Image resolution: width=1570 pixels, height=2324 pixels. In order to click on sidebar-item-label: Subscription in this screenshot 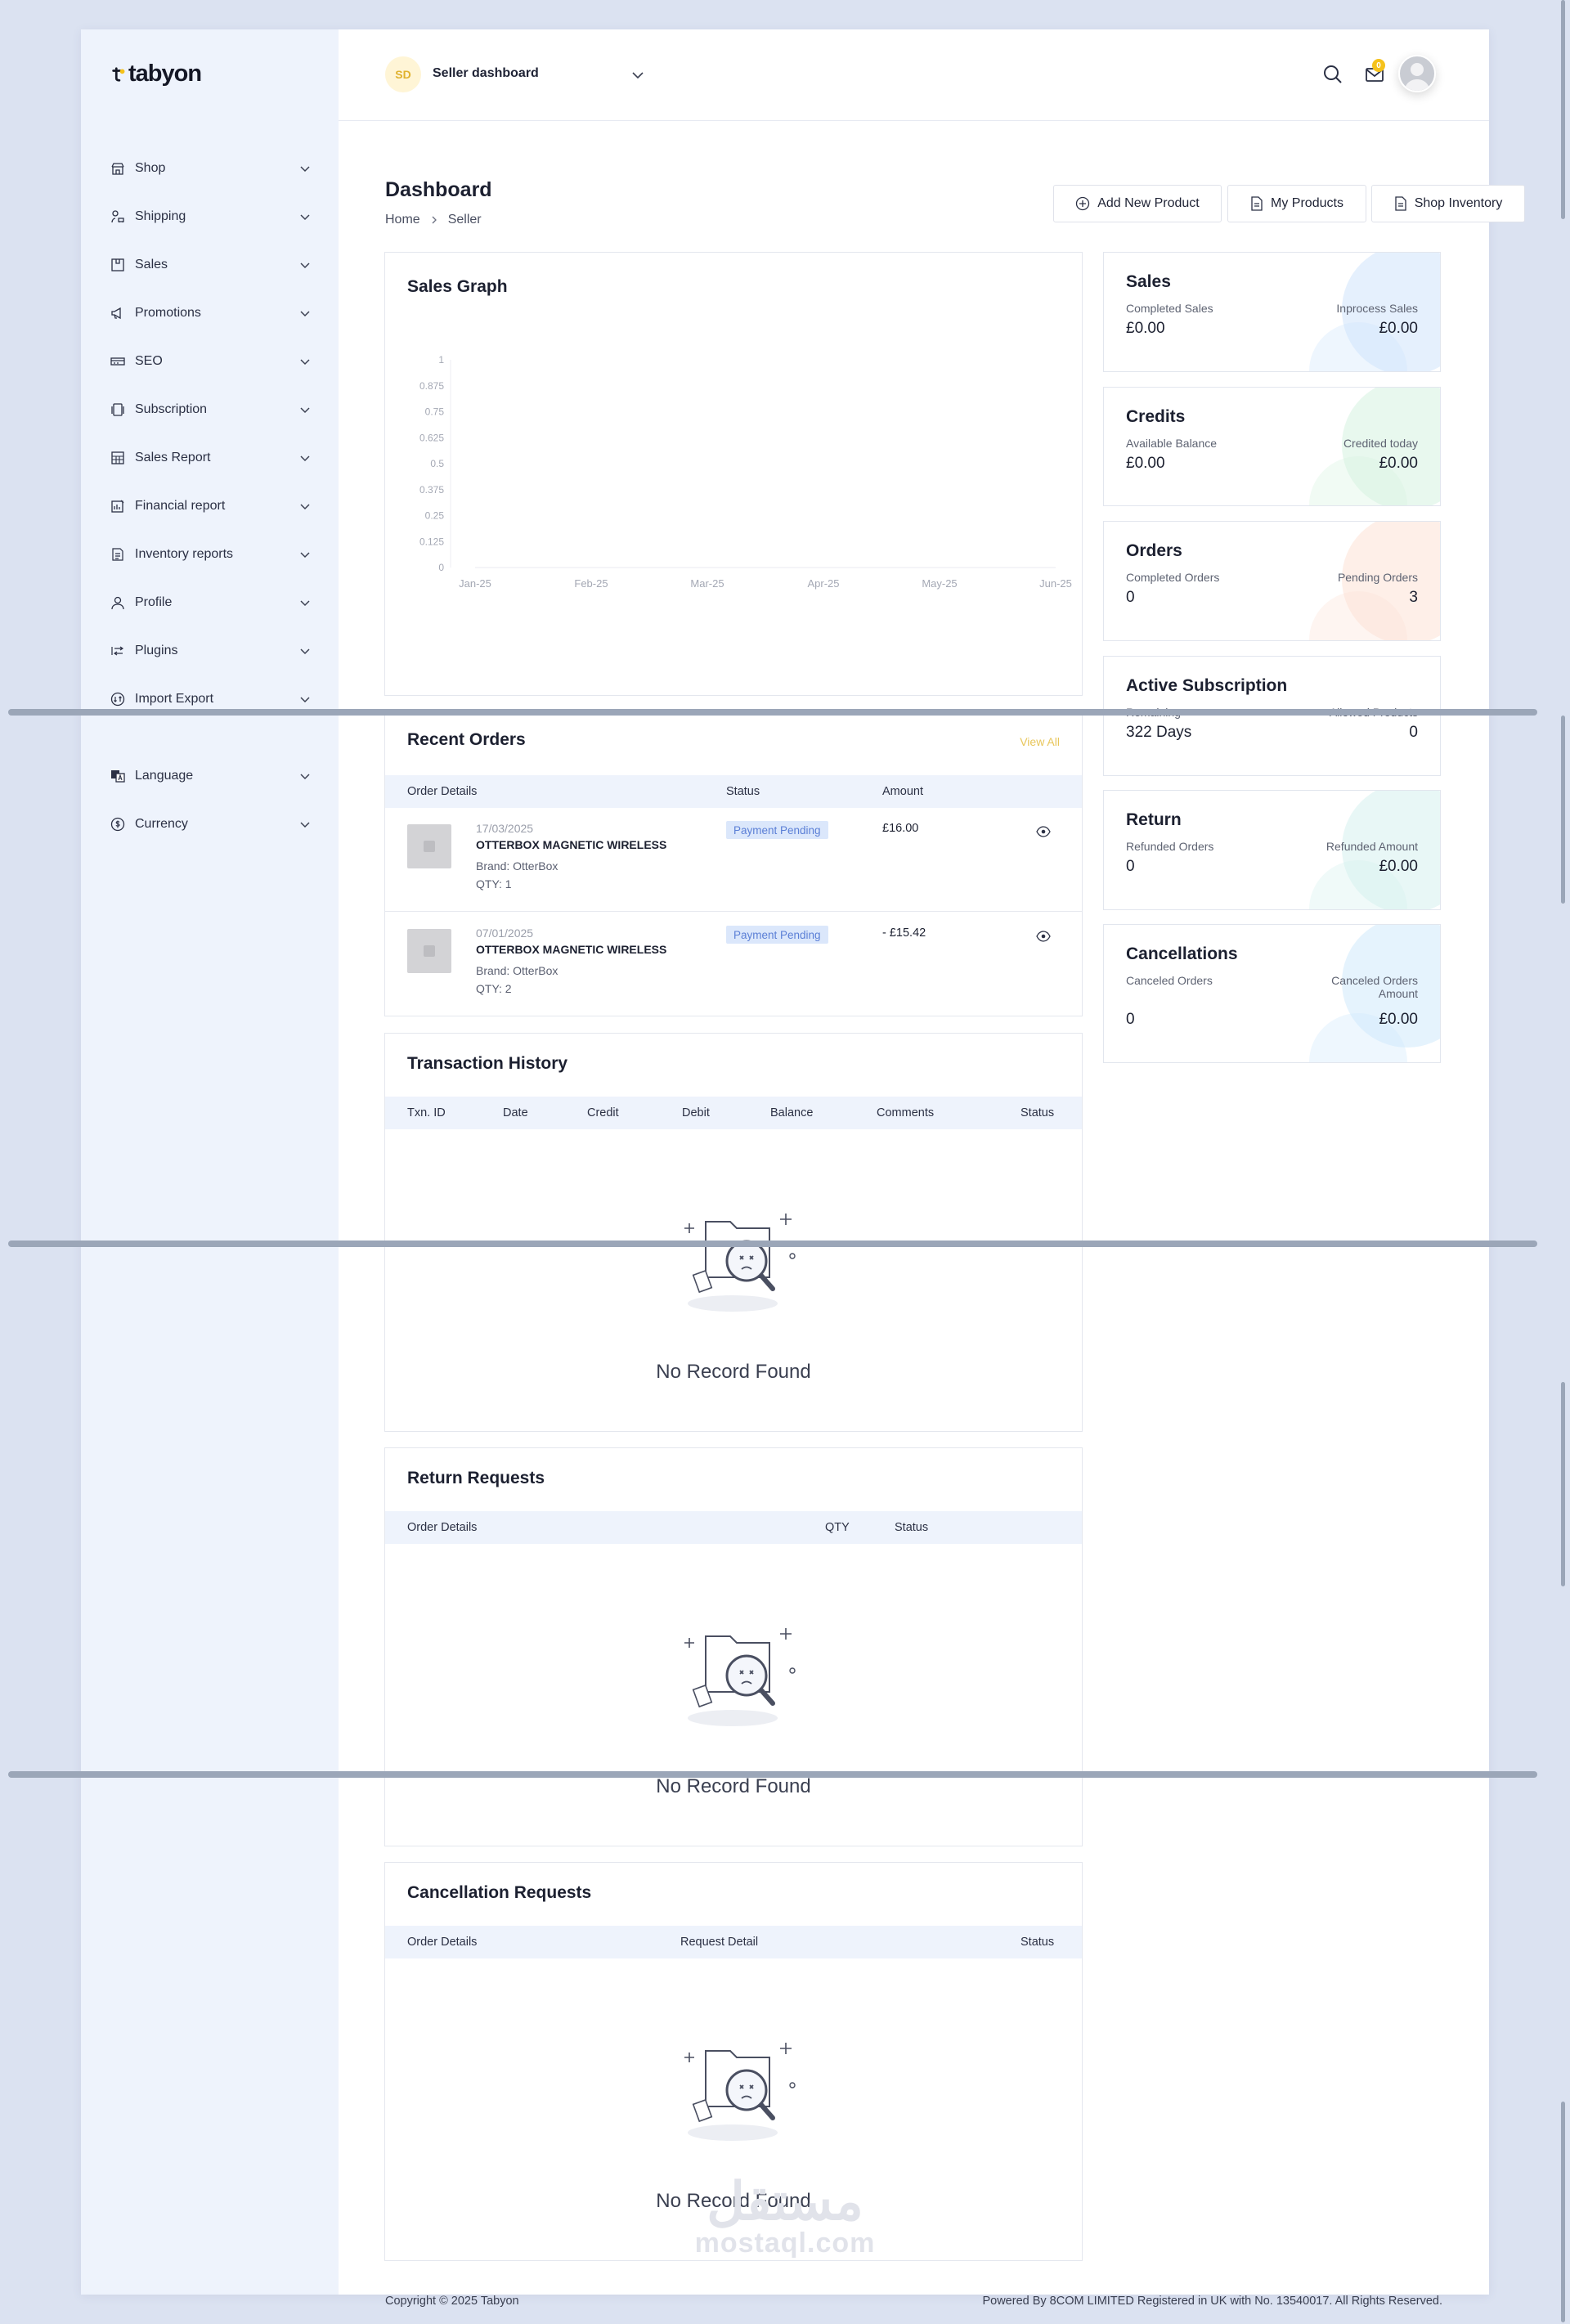, I will do `click(171, 409)`.